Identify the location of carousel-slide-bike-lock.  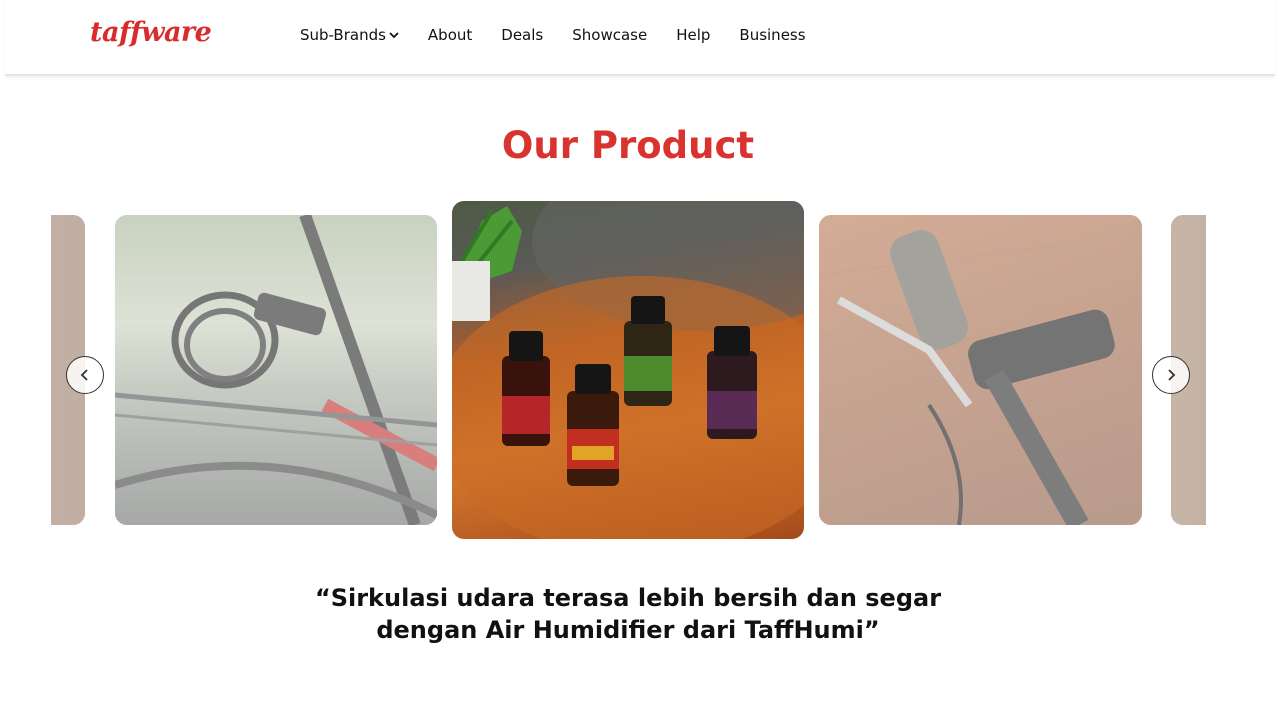
(276, 370).